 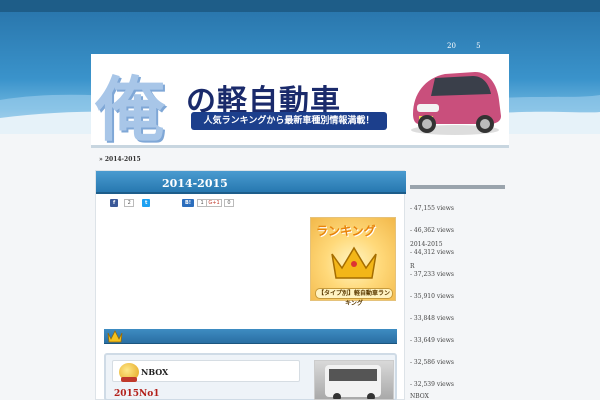 What do you see at coordinates (432, 318) in the screenshot?
I see `sidebar-views: - 33,848 views` at bounding box center [432, 318].